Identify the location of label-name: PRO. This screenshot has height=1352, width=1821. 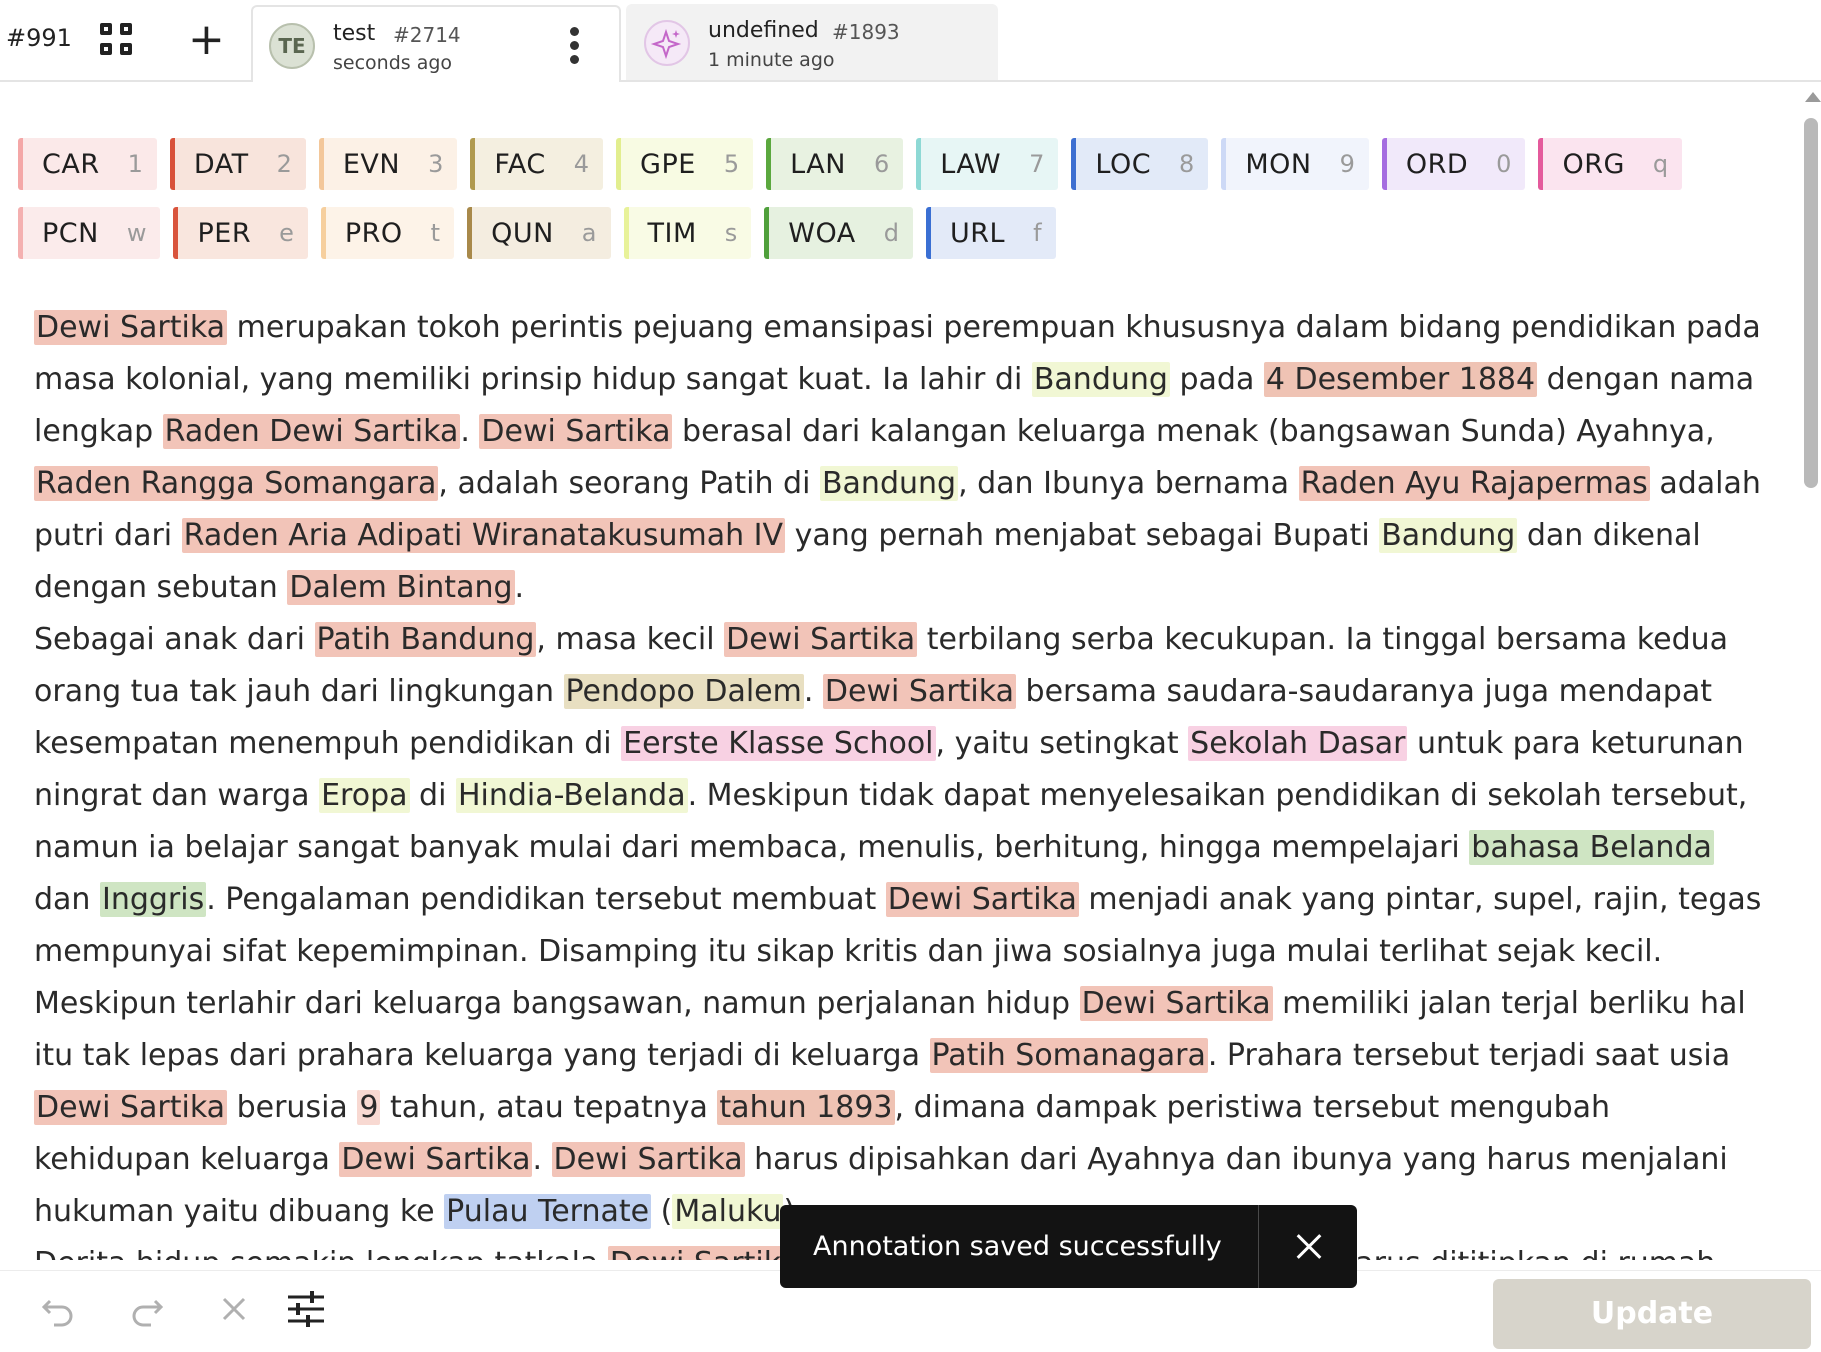
(373, 233).